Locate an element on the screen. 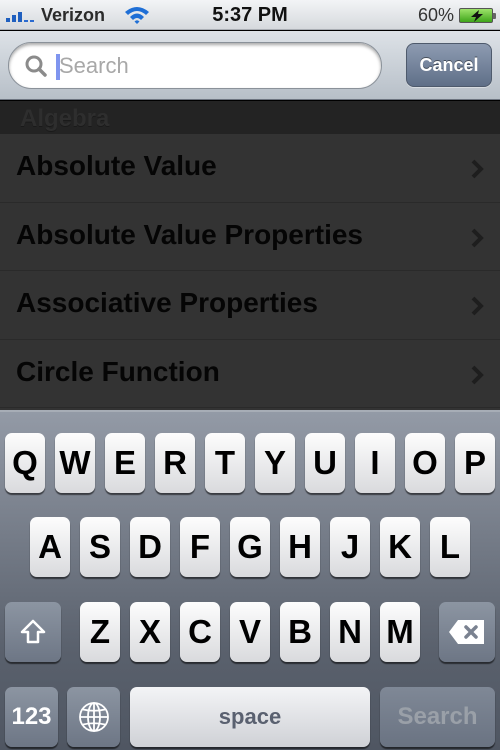 This screenshot has width=500, height=750. key-f: F is located at coordinates (200, 547).